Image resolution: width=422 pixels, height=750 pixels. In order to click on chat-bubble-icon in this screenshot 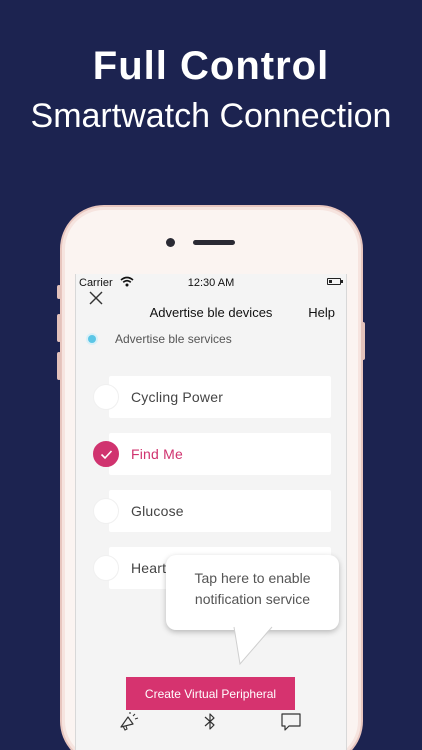, I will do `click(291, 722)`.